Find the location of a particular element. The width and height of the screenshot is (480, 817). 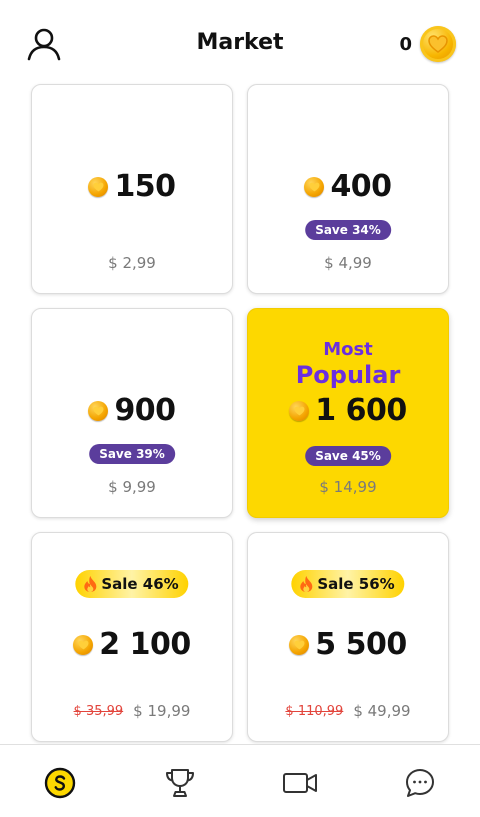

save-badge: Save 39% is located at coordinates (132, 454).